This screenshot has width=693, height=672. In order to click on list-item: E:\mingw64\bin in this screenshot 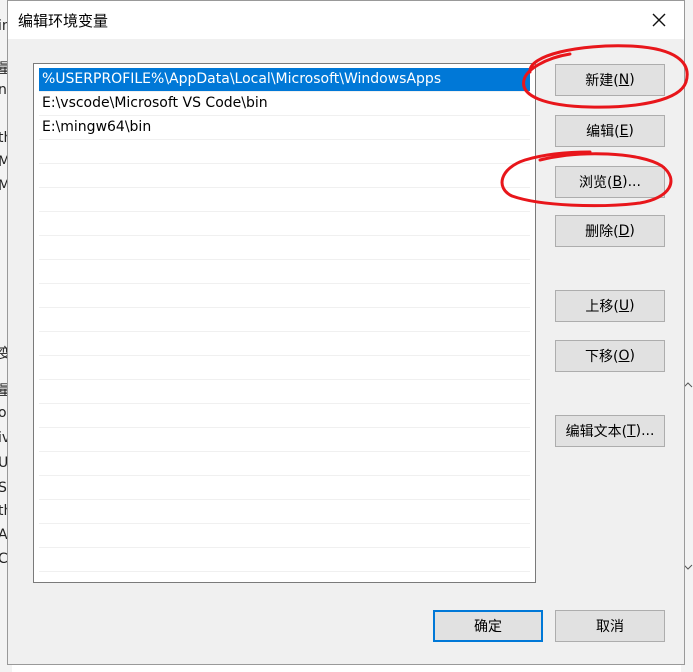, I will do `click(284, 128)`.